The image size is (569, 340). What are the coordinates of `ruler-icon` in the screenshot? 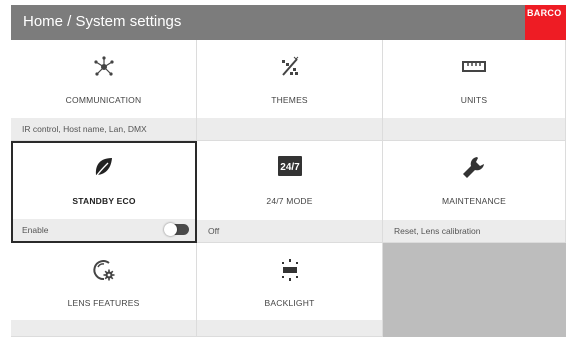 It's located at (474, 67).